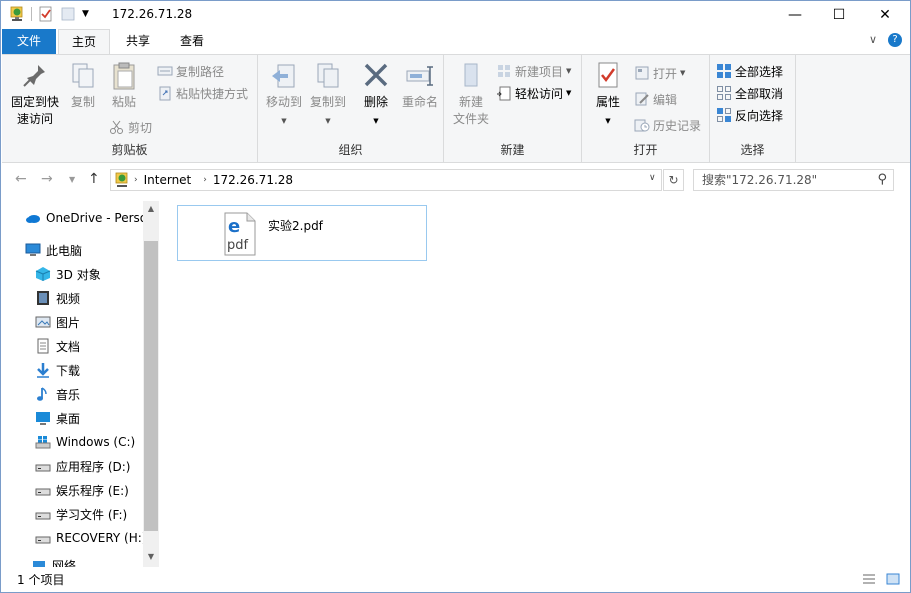 This screenshot has height=593, width=911. What do you see at coordinates (665, 73) in the screenshot?
I see `open-label: 打开` at bounding box center [665, 73].